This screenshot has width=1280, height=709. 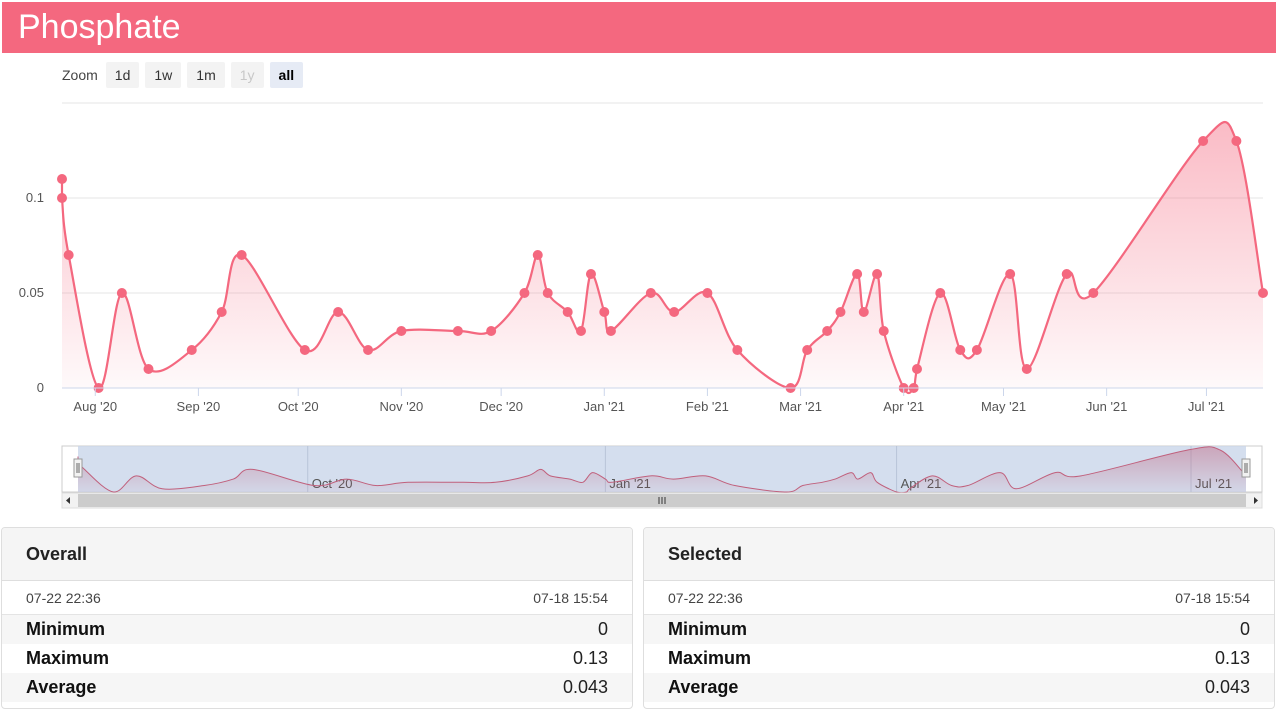 I want to click on x-tick-label: Apr '21, so click(x=903, y=406).